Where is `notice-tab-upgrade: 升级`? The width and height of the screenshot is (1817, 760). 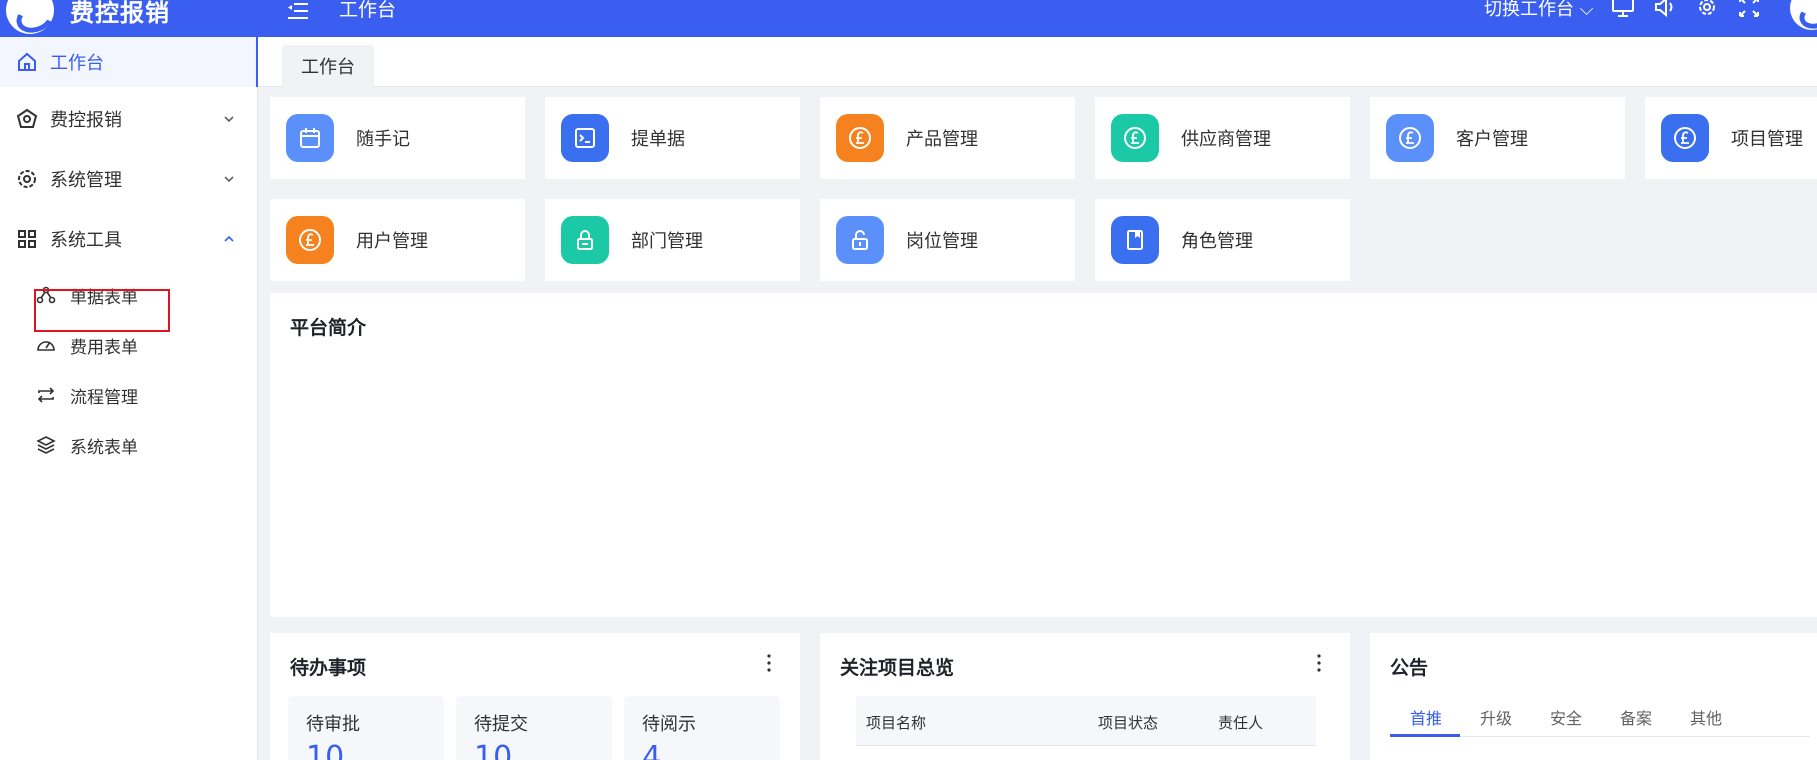
notice-tab-upgrade: 升级 is located at coordinates (1496, 717).